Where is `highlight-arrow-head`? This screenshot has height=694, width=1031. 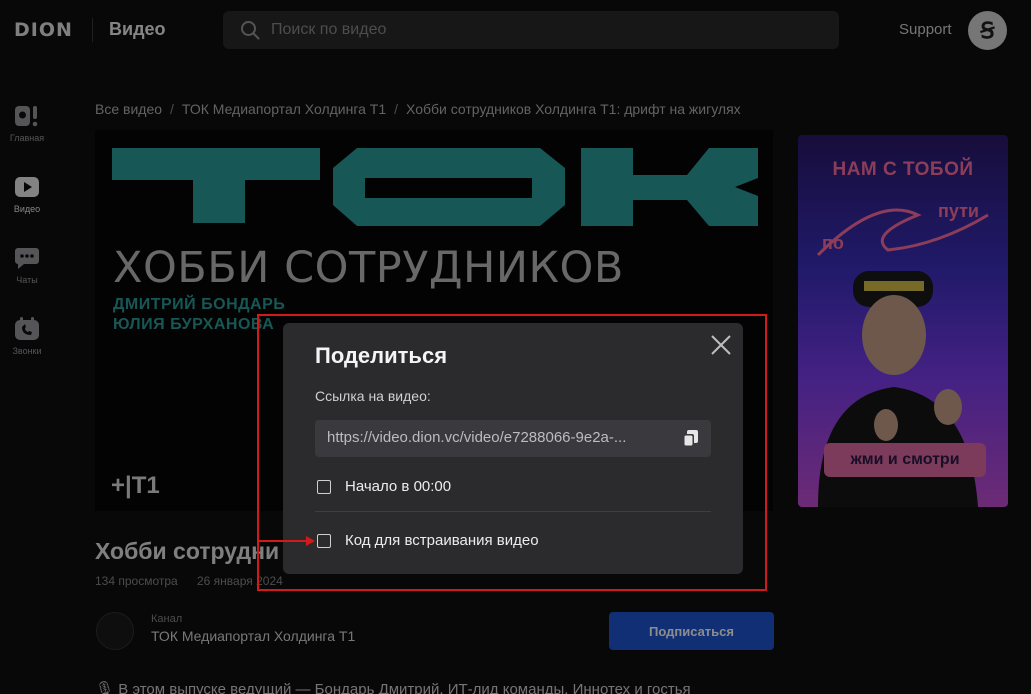
highlight-arrow-head is located at coordinates (310, 541).